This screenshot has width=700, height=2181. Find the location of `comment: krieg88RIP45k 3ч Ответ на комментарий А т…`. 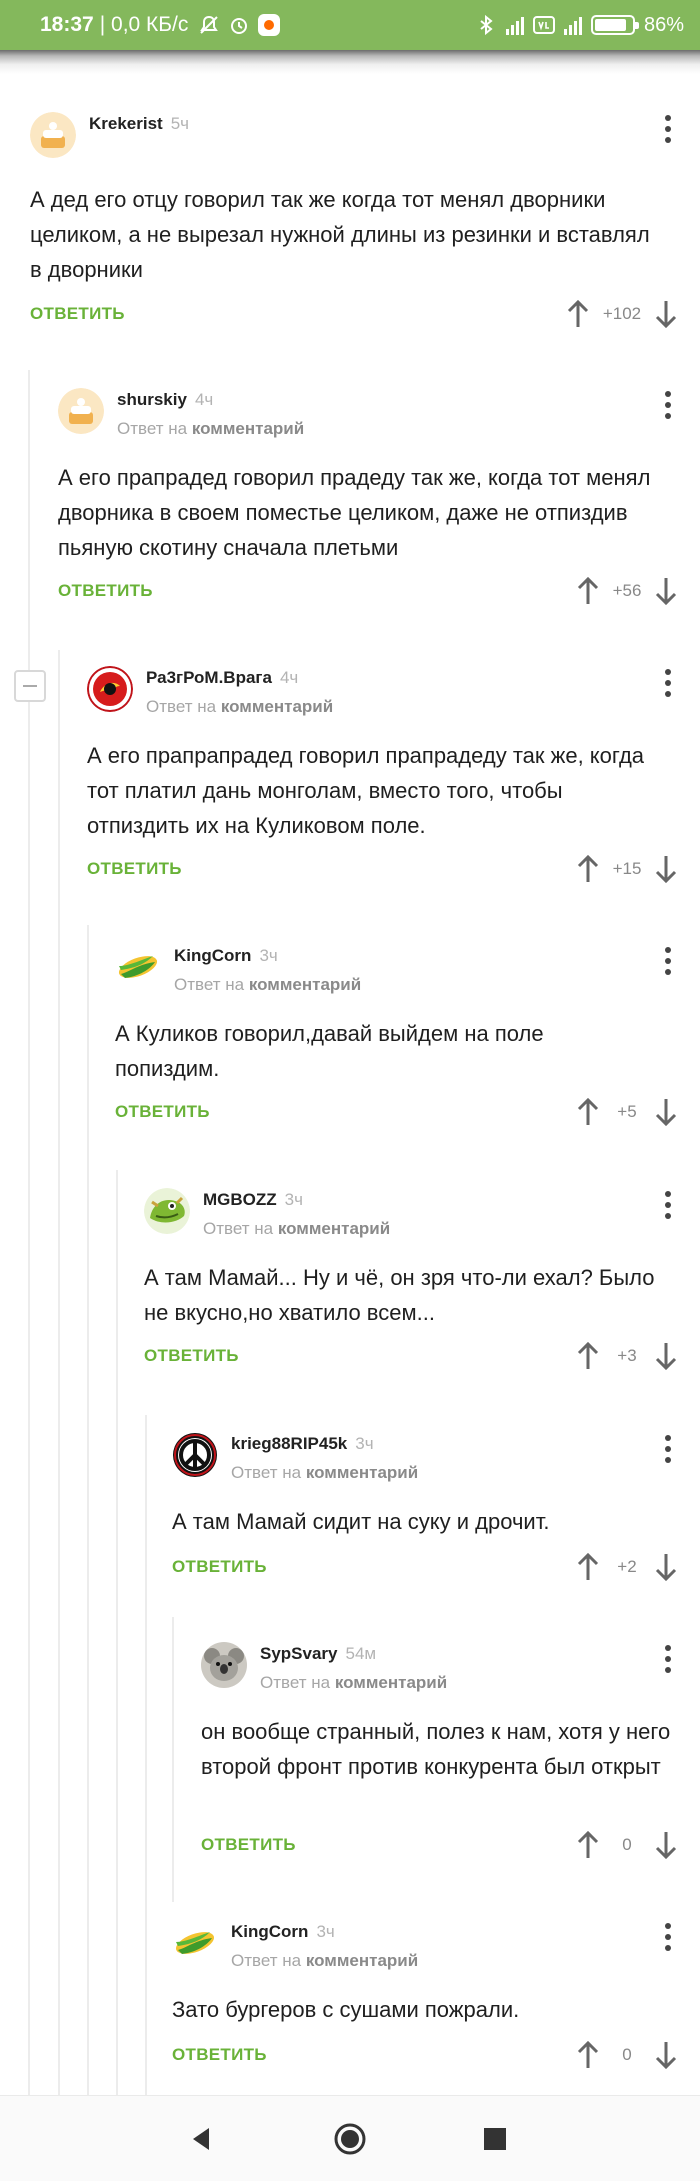

comment: krieg88RIP45k 3ч Ответ на комментарий А т… is located at coordinates (426, 1507).